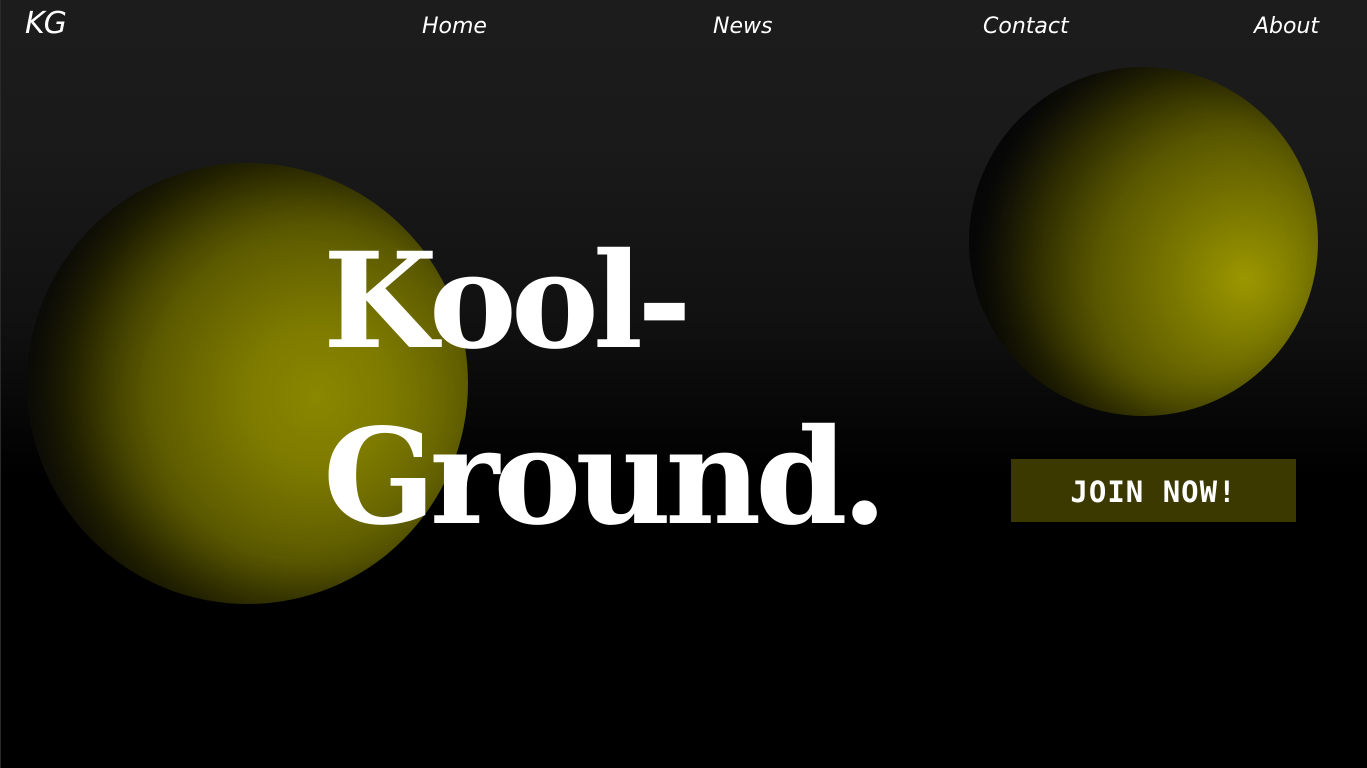 The image size is (1367, 768). What do you see at coordinates (1143, 241) in the screenshot?
I see `decorative-orb-right` at bounding box center [1143, 241].